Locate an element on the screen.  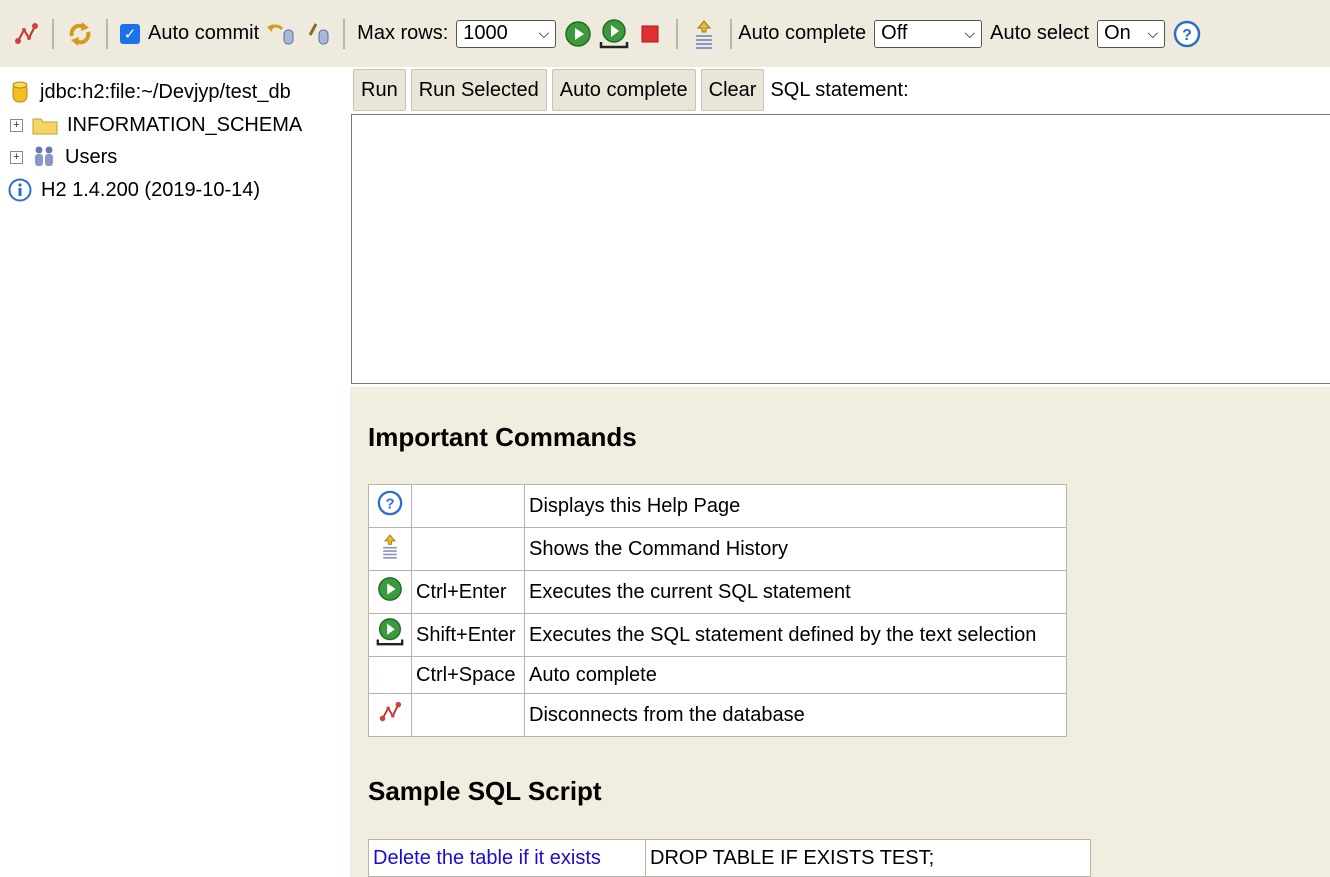
command-desc: Shows the Command History is located at coordinates (795, 549).